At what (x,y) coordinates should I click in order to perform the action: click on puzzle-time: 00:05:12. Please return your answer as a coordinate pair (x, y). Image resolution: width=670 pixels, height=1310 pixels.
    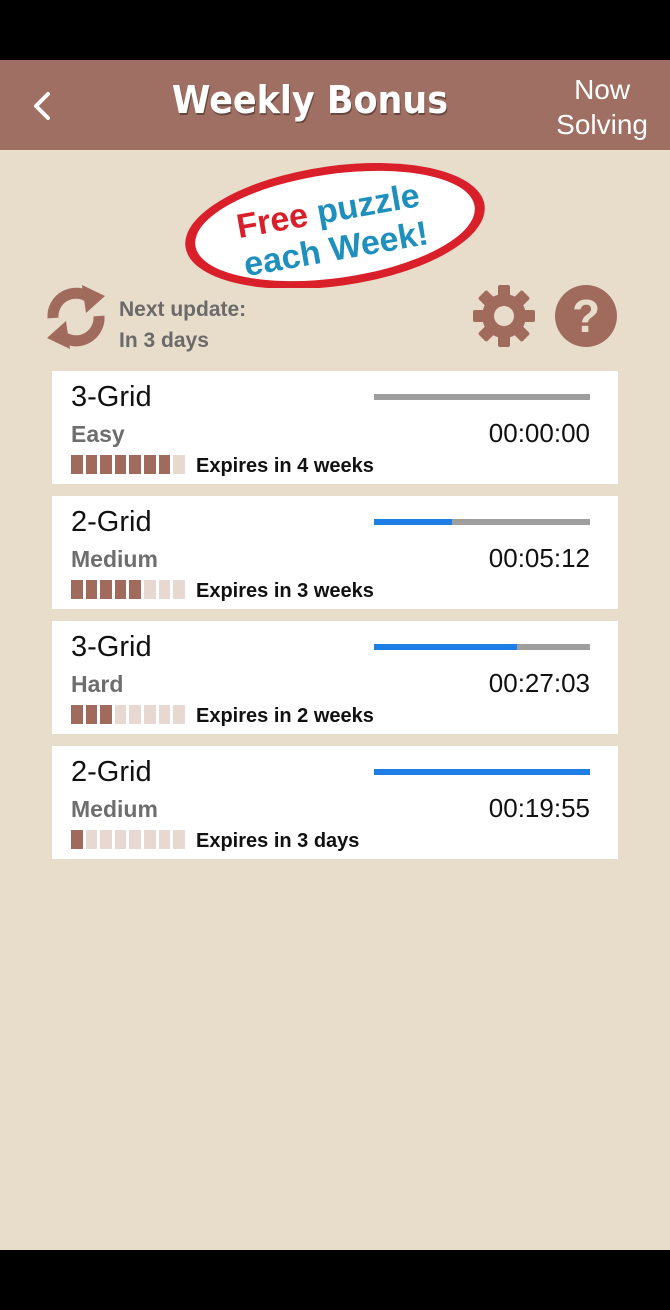
    Looking at the image, I should click on (539, 558).